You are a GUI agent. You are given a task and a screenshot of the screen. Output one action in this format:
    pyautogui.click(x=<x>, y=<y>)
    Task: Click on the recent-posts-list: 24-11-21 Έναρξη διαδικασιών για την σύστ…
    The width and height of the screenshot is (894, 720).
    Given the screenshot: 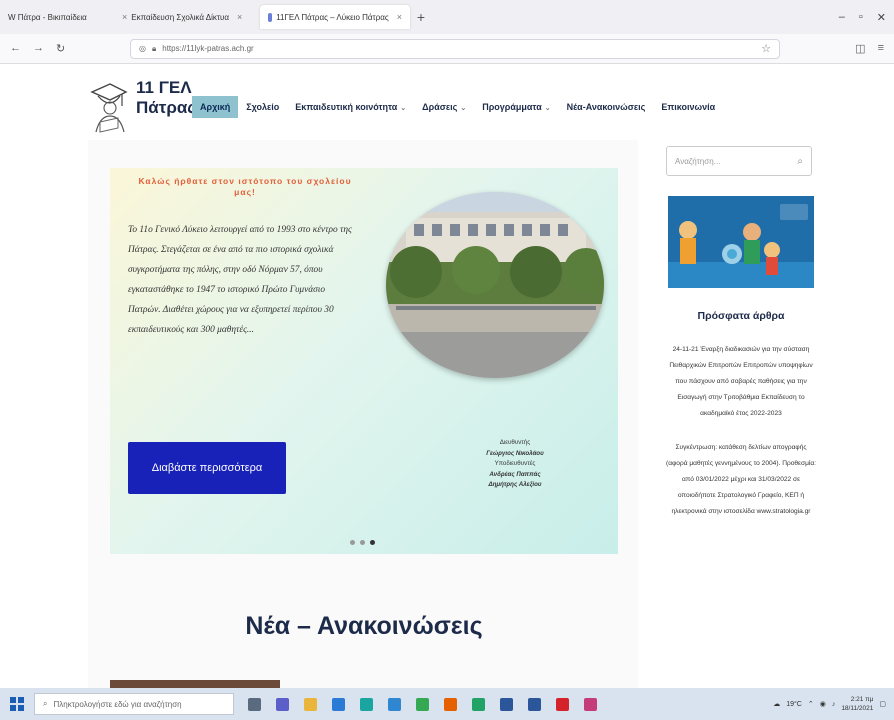 What is the action you would take?
    pyautogui.click(x=741, y=431)
    